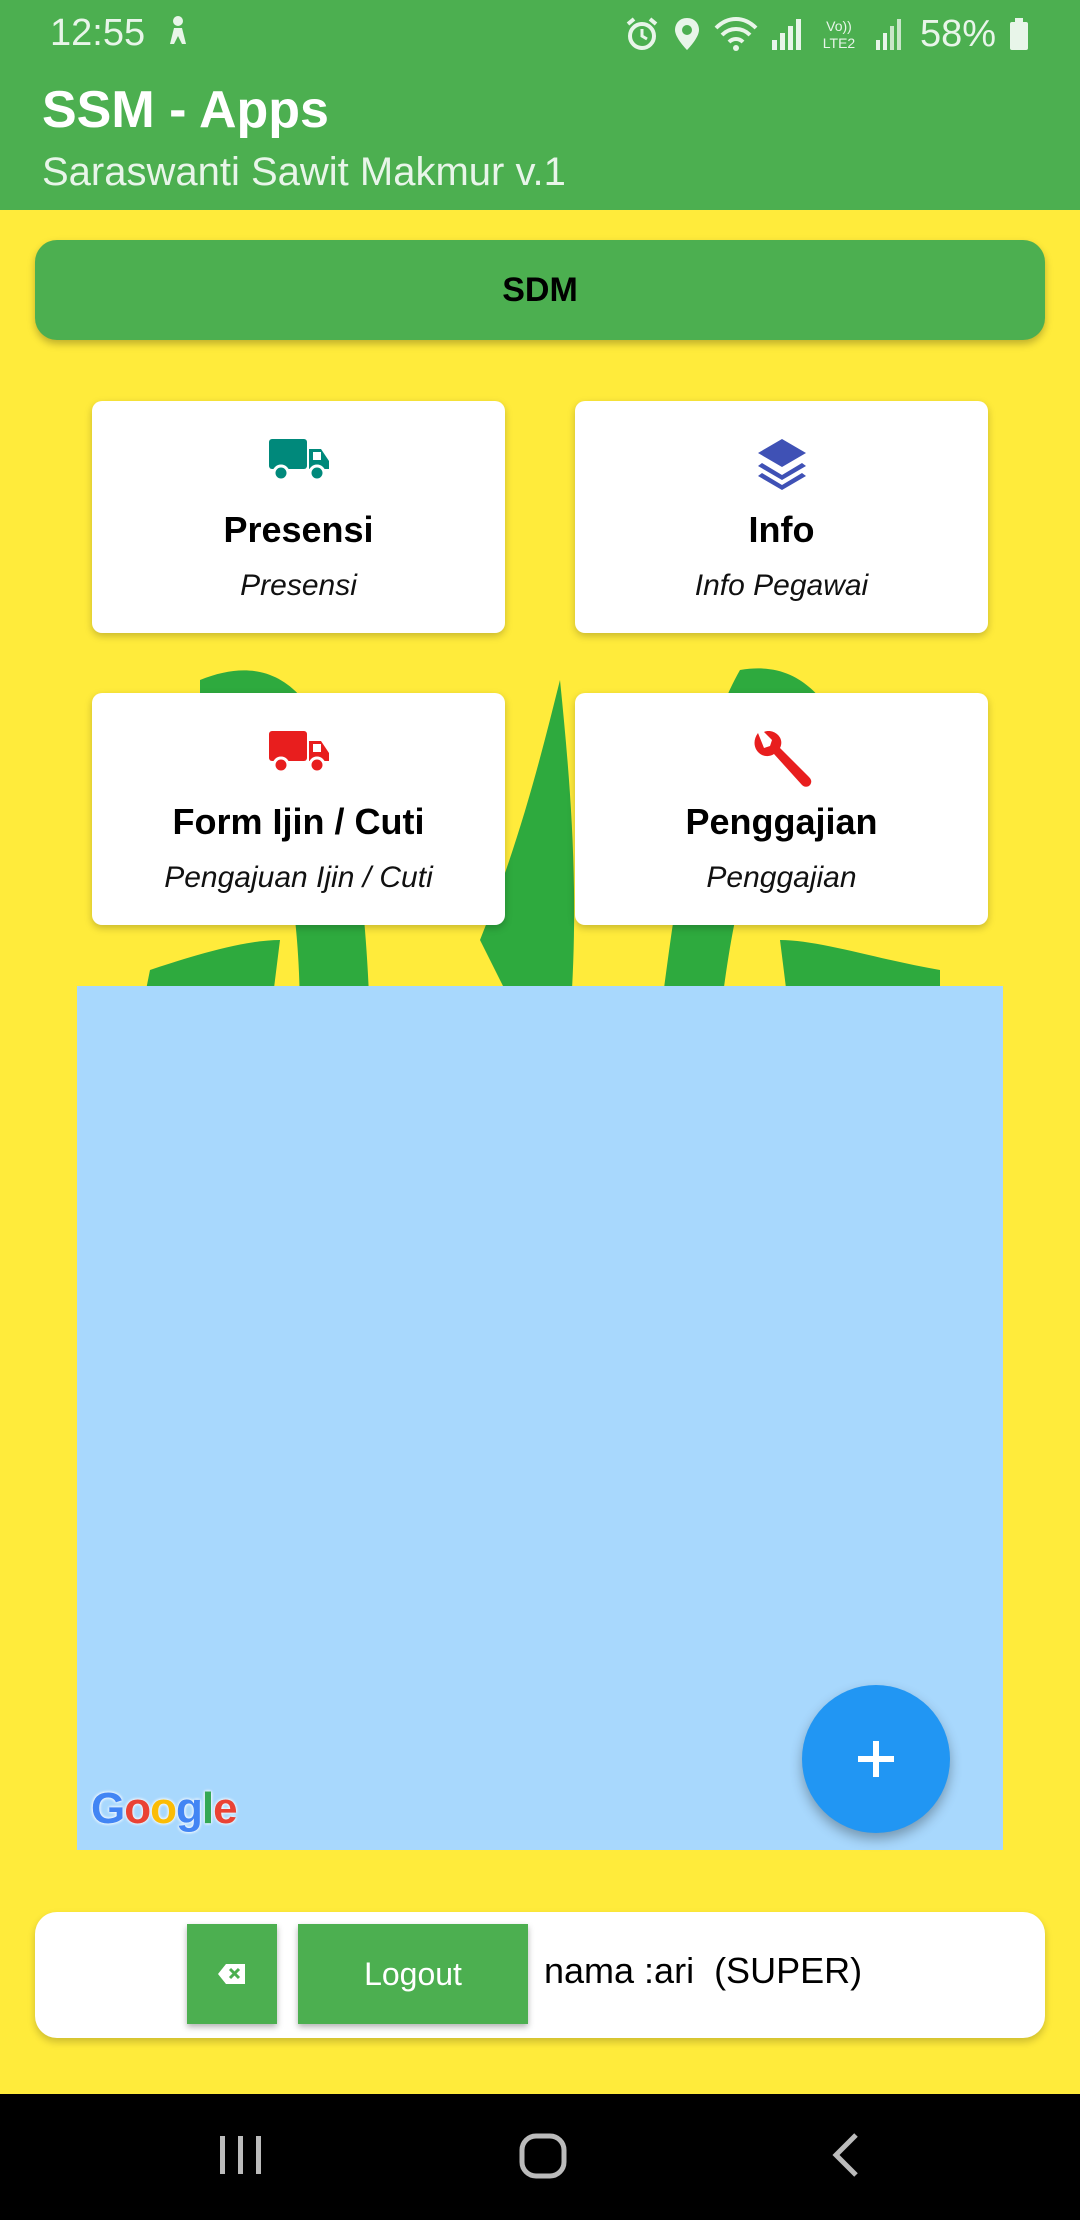 The height and width of the screenshot is (2220, 1080). I want to click on logout-button: Logout, so click(413, 1974).